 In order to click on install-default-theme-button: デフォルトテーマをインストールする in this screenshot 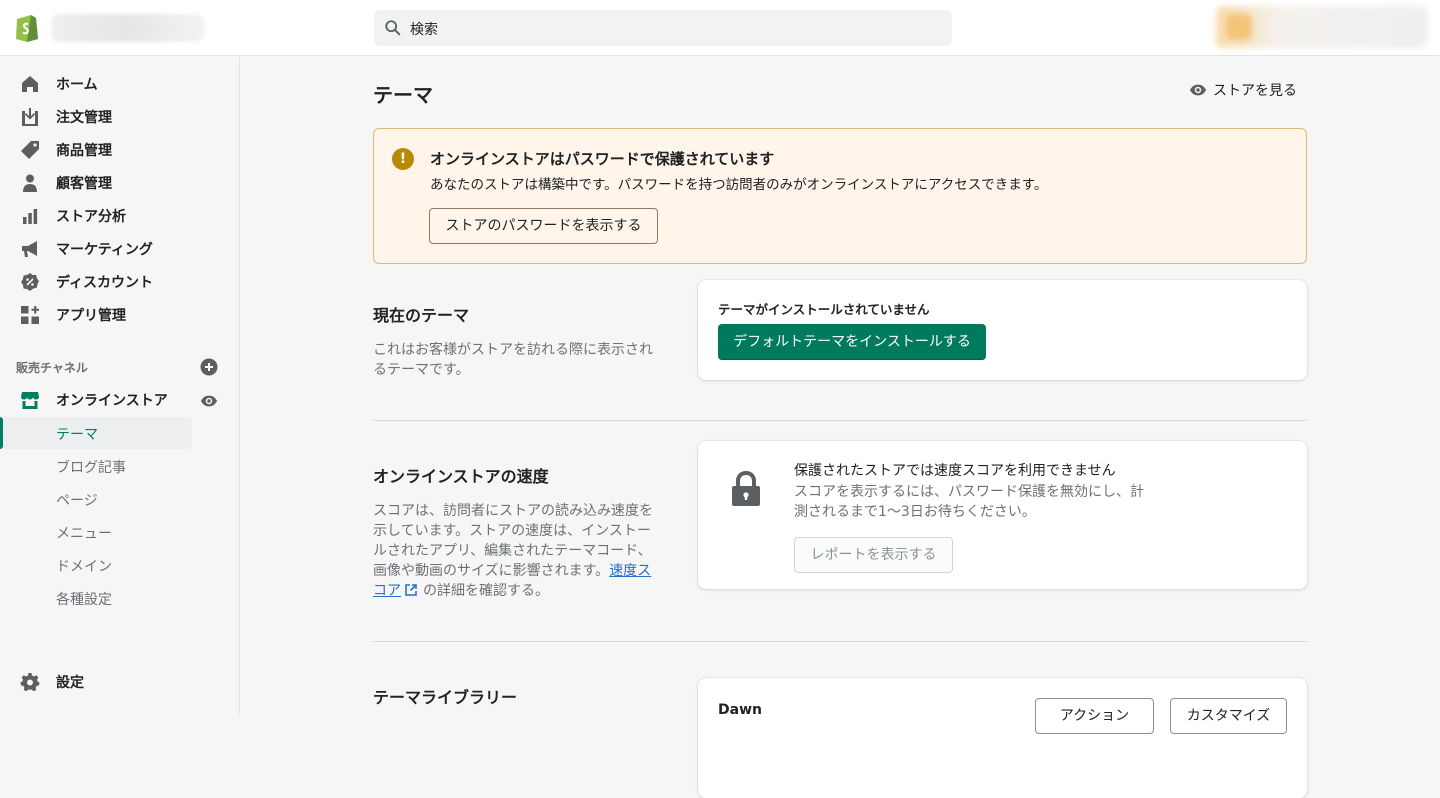, I will do `click(852, 342)`.